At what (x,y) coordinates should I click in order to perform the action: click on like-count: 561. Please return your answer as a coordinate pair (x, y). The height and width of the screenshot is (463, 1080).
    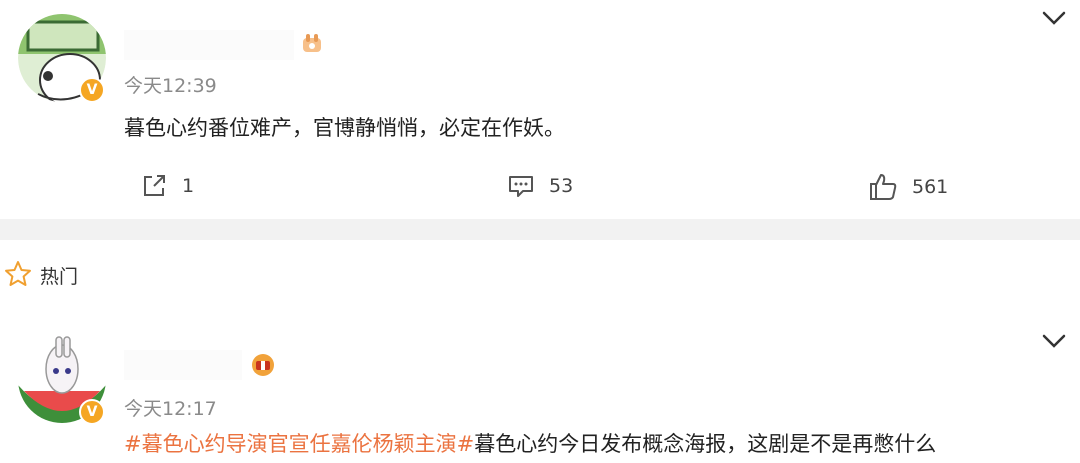
    Looking at the image, I should click on (930, 187).